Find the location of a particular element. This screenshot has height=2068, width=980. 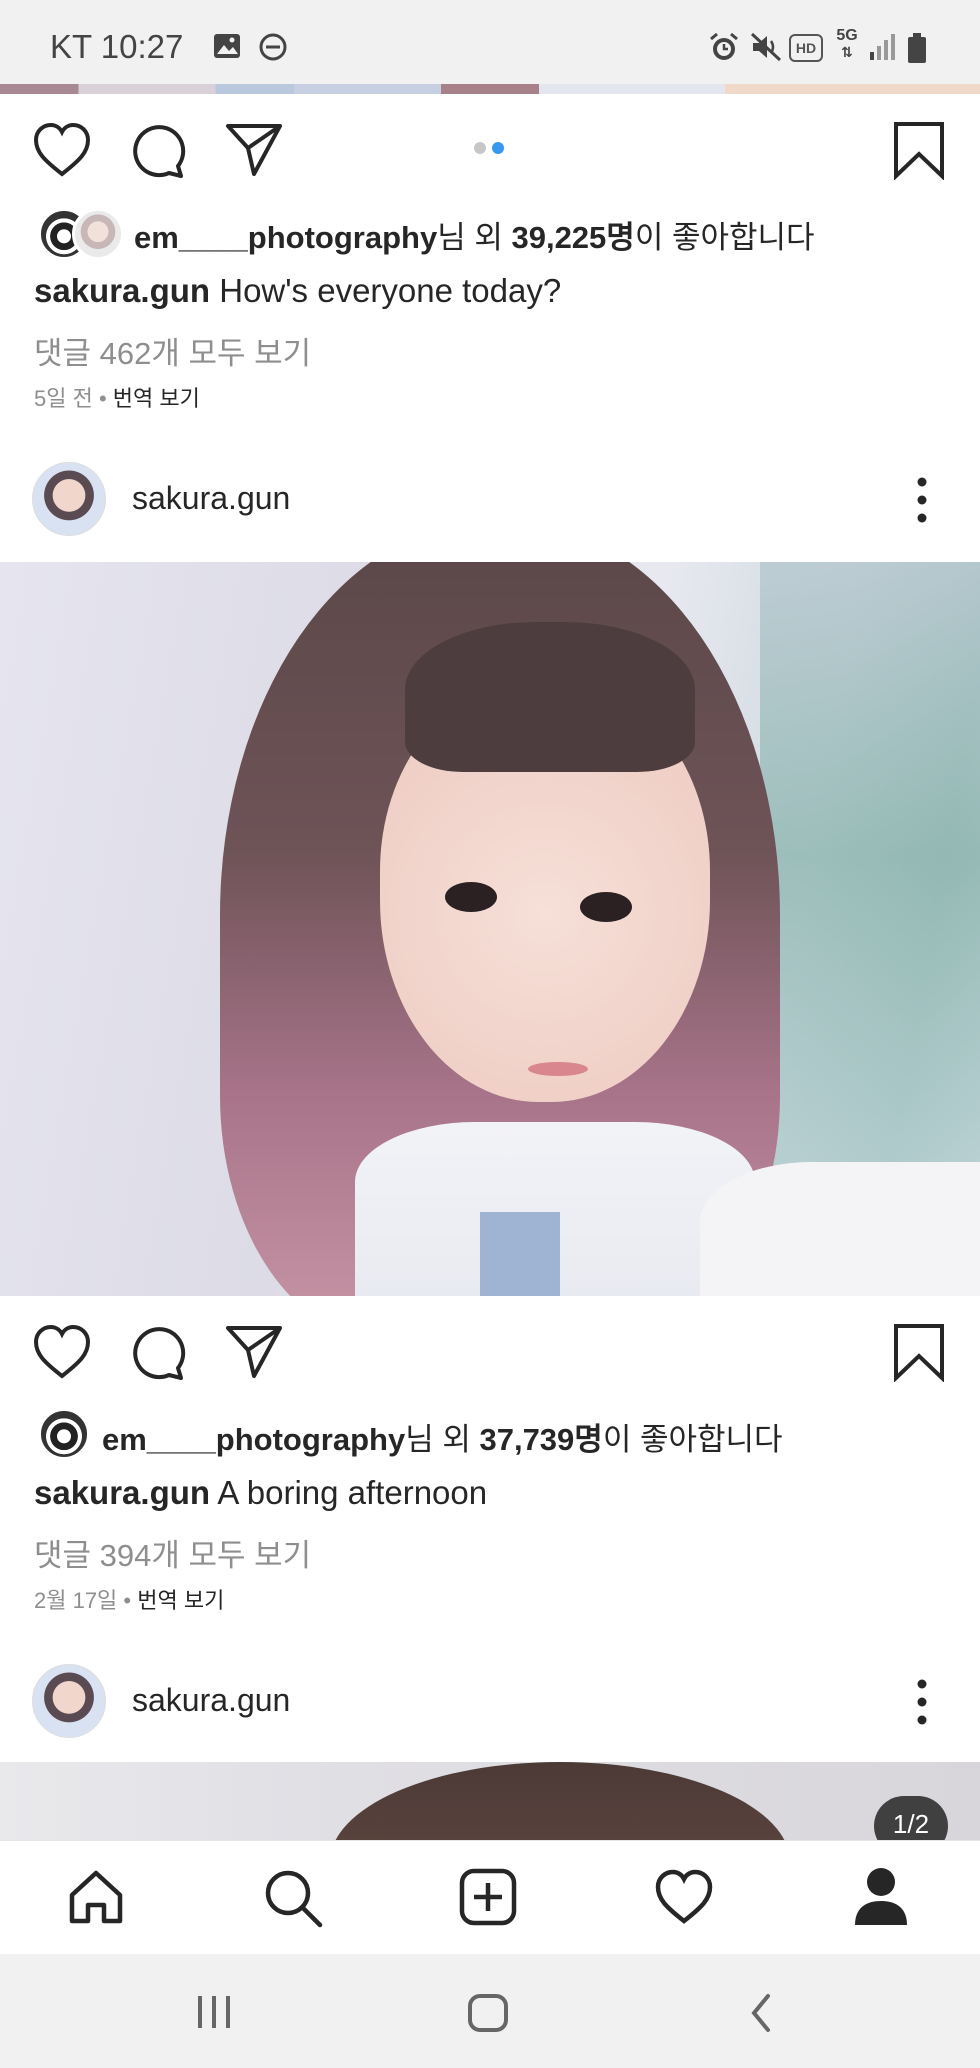

photo-lips is located at coordinates (558, 1069).